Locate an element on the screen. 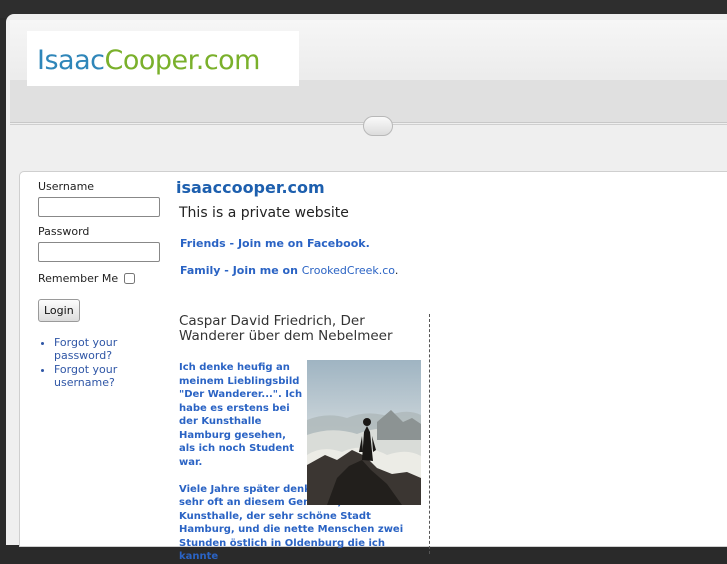 This screenshot has width=727, height=564. family-line-period: . is located at coordinates (396, 270).